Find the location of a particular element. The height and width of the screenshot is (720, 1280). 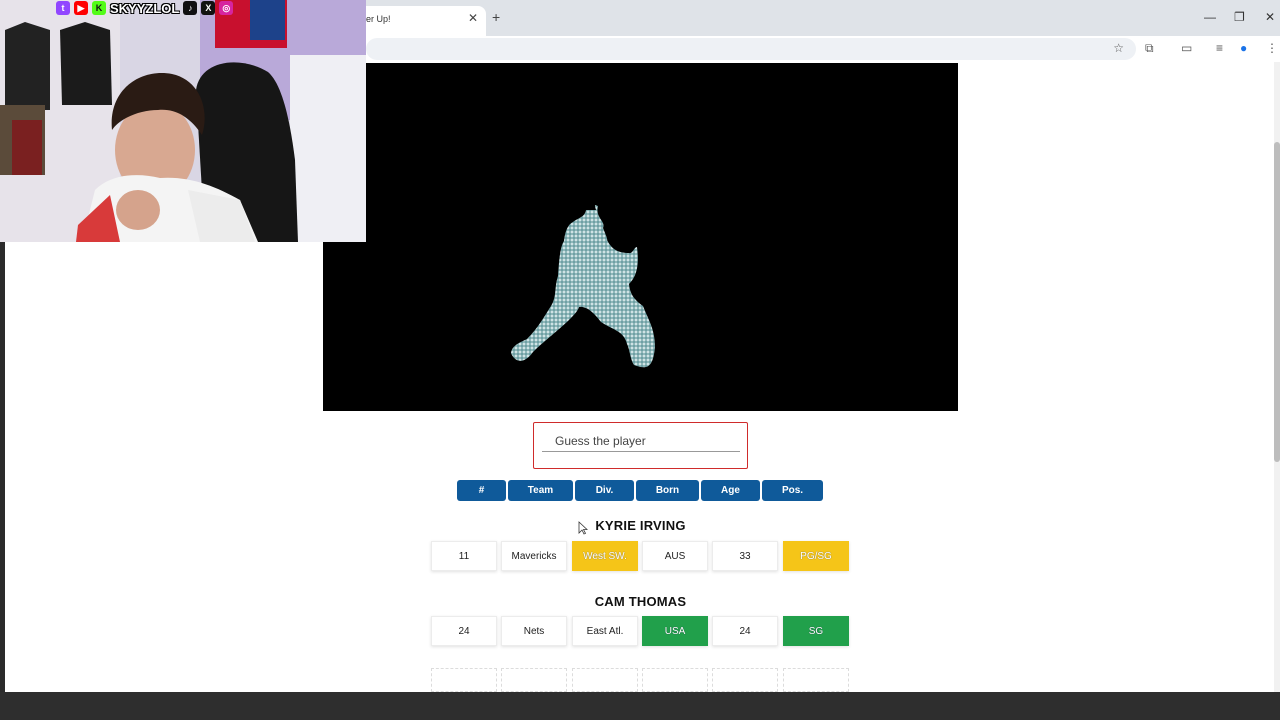

scrollbar-thumb is located at coordinates (1277, 302).